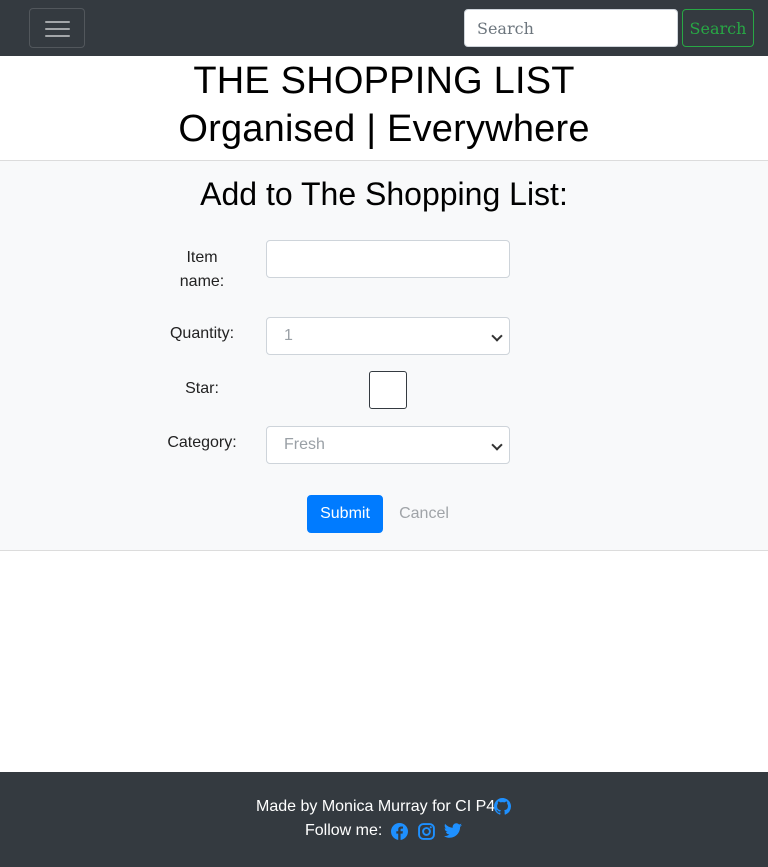  Describe the element at coordinates (571, 28) in the screenshot. I see `search-input` at that location.